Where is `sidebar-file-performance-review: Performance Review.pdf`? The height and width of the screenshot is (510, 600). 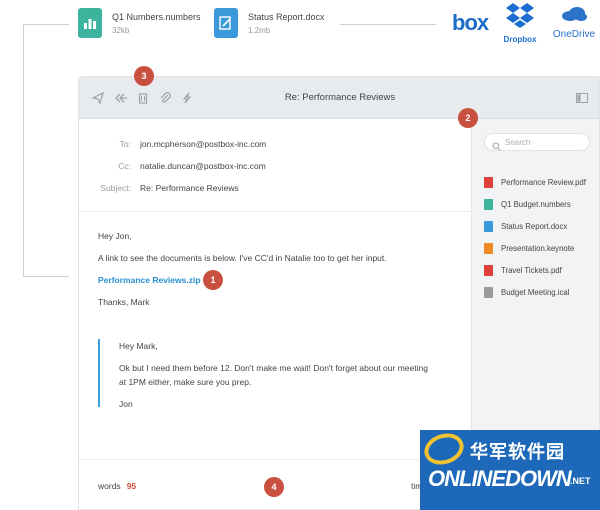
sidebar-file-performance-review: Performance Review.pdf is located at coordinates (535, 182).